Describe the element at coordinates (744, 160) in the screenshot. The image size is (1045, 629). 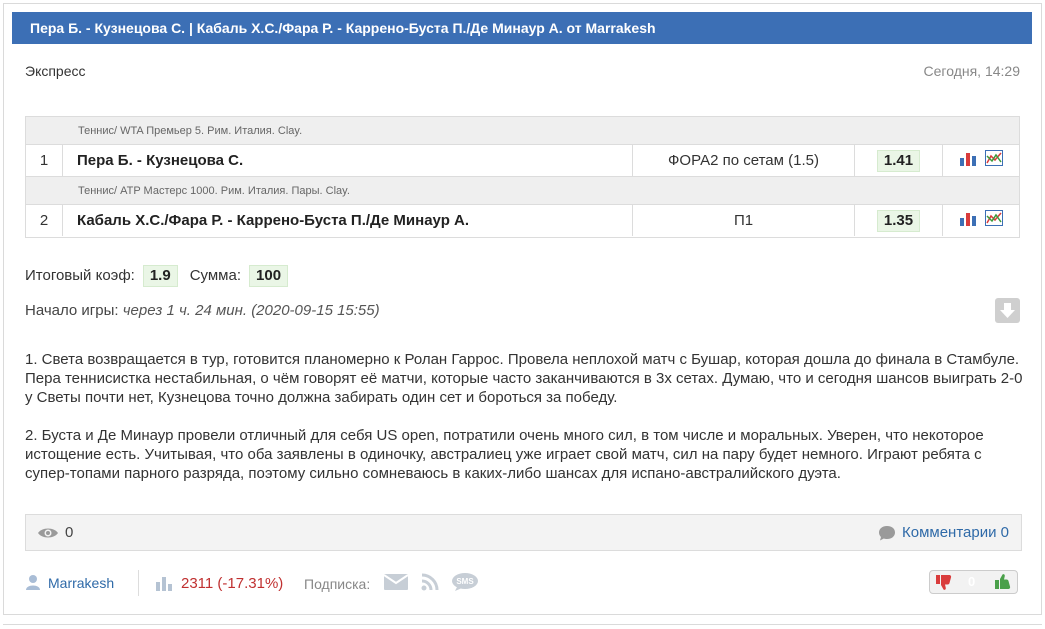
I see `event-bet: ФОРА2 по сетам (1.5)` at that location.